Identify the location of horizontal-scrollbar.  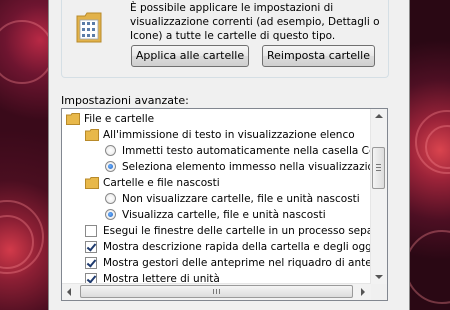
(216, 291).